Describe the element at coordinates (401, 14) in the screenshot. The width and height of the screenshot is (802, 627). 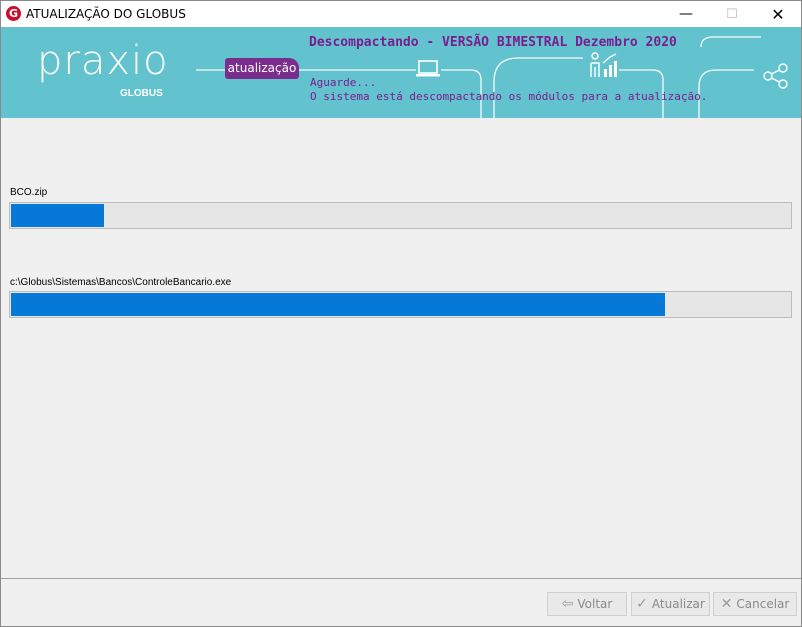
I see `title-bar: G ATUALIZAÇÃO DO GLOBUS — ☐ ✕` at that location.